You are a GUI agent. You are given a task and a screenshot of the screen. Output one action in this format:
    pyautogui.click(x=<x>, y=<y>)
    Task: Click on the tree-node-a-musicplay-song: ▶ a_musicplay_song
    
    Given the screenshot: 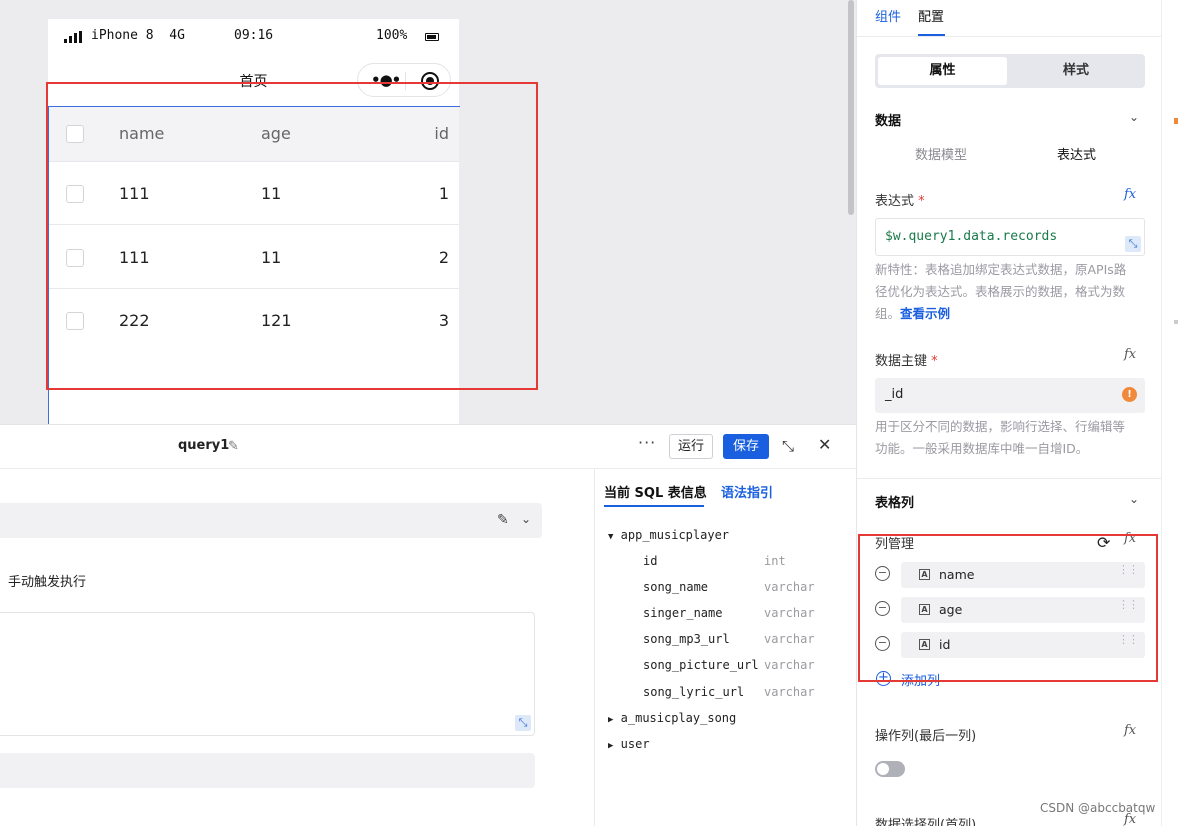 What is the action you would take?
    pyautogui.click(x=672, y=718)
    